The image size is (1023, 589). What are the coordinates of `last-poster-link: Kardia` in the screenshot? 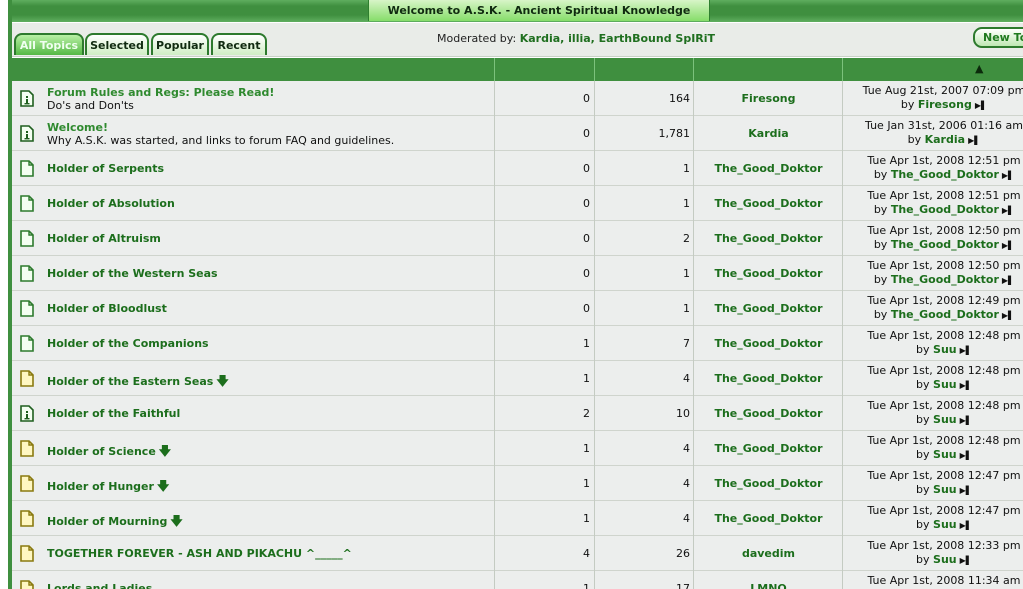 It's located at (945, 139).